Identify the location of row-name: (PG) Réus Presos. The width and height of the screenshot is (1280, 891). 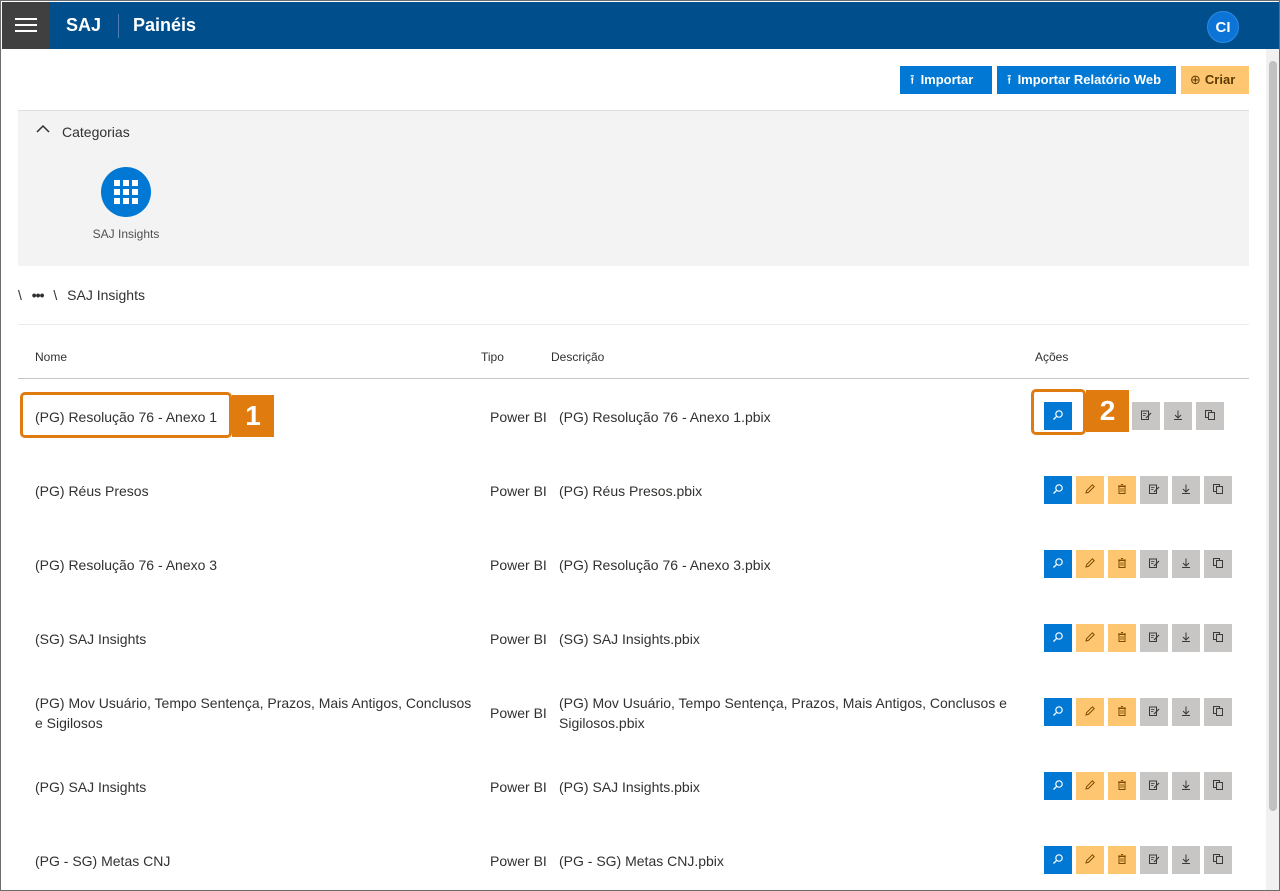
(255, 491).